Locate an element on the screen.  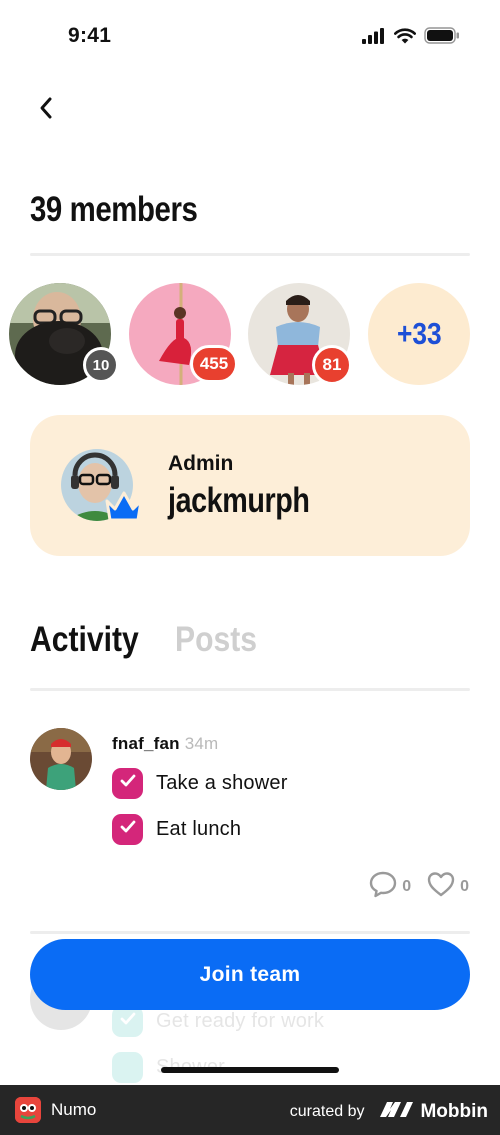
status-bar: 9:41 is located at coordinates (250, 35).